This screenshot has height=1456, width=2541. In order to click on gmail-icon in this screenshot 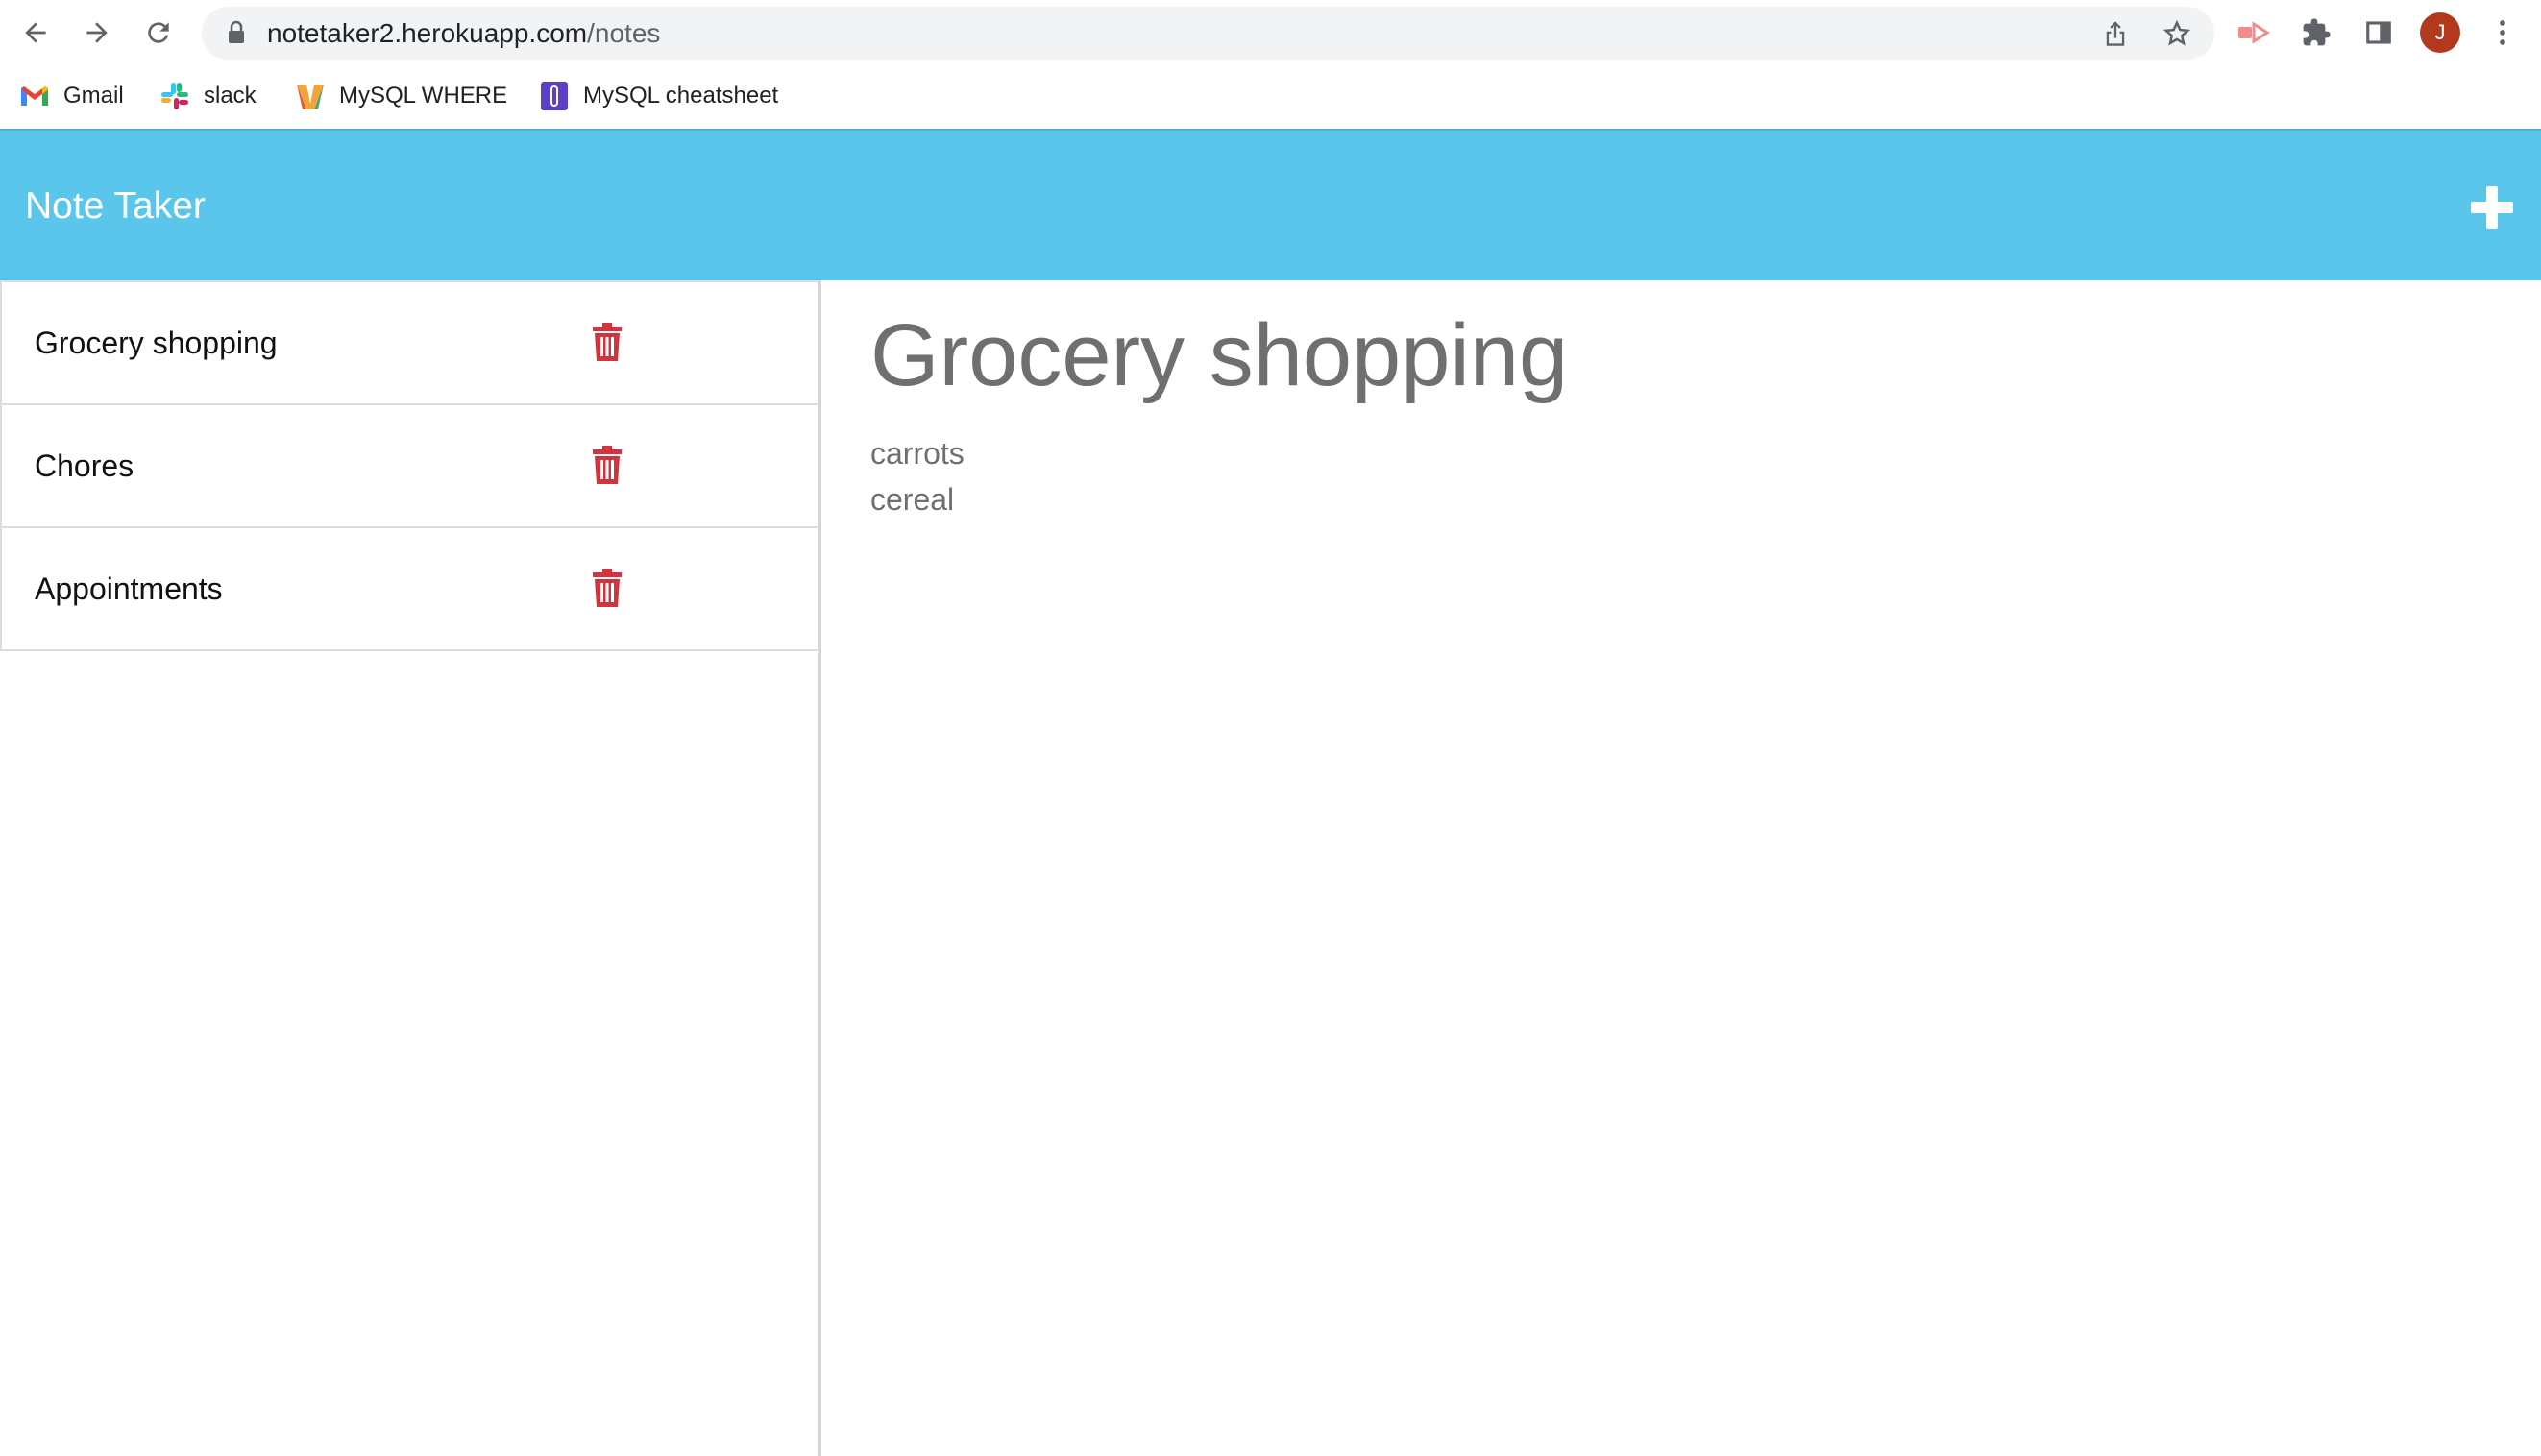, I will do `click(34, 96)`.